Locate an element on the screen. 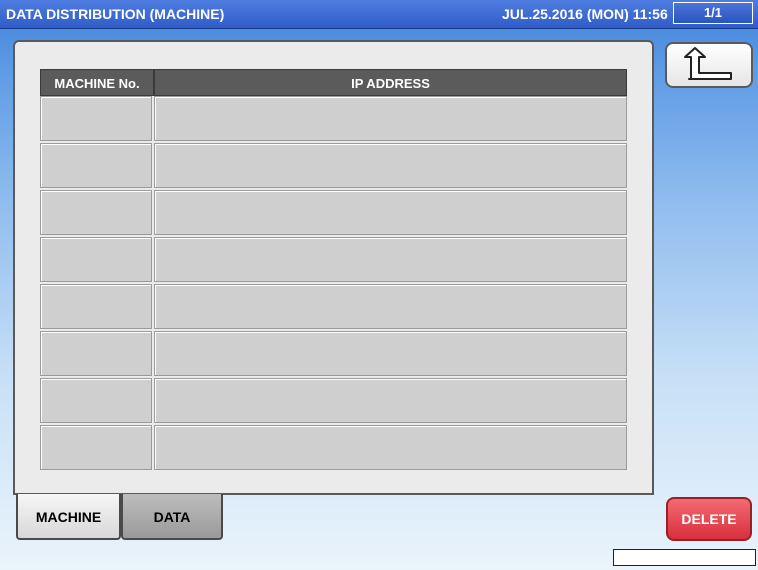  status-field is located at coordinates (684, 557).